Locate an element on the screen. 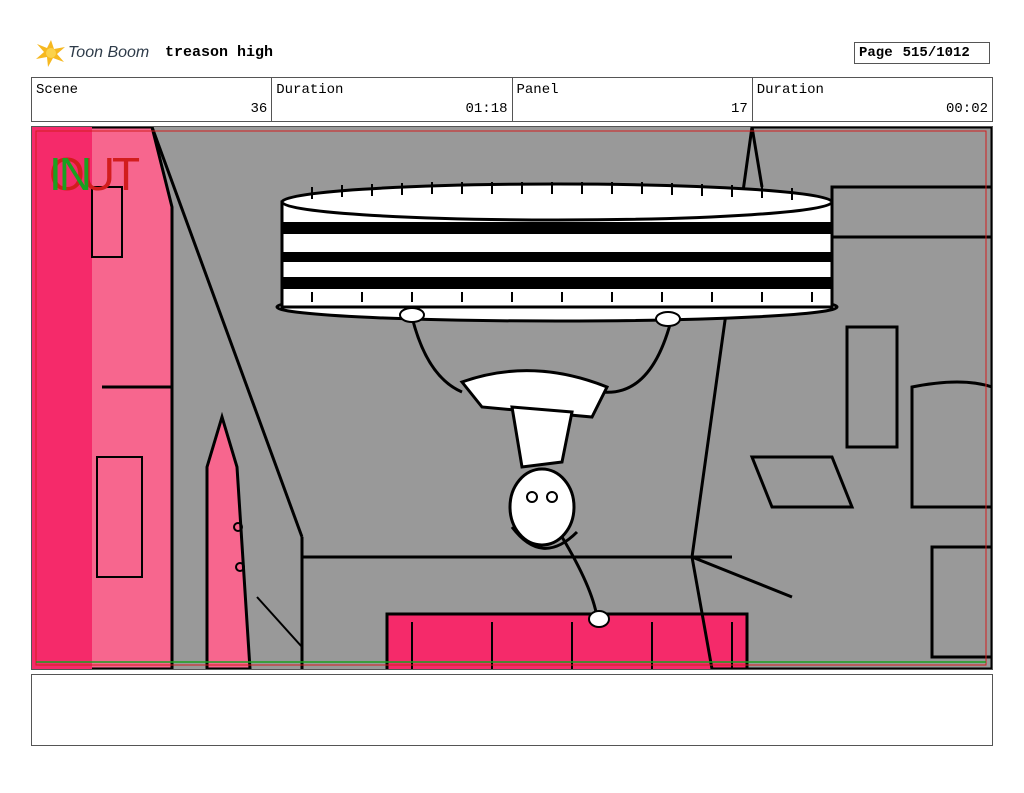 Image resolution: width=1024 pixels, height=793 pixels. scene-duration-label: Duration is located at coordinates (310, 90).